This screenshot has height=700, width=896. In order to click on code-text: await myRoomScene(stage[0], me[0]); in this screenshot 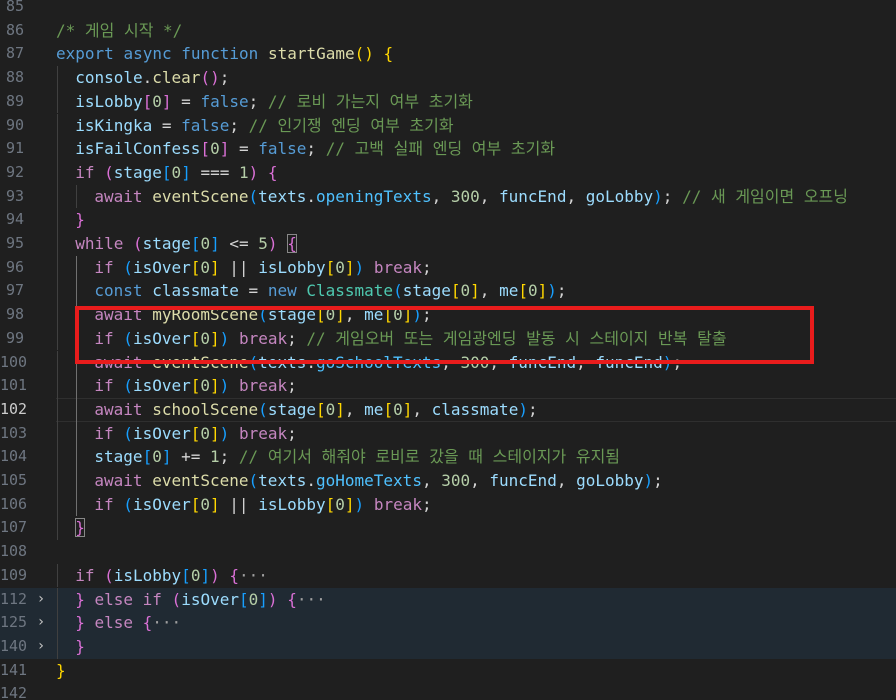, I will do `click(262, 315)`.